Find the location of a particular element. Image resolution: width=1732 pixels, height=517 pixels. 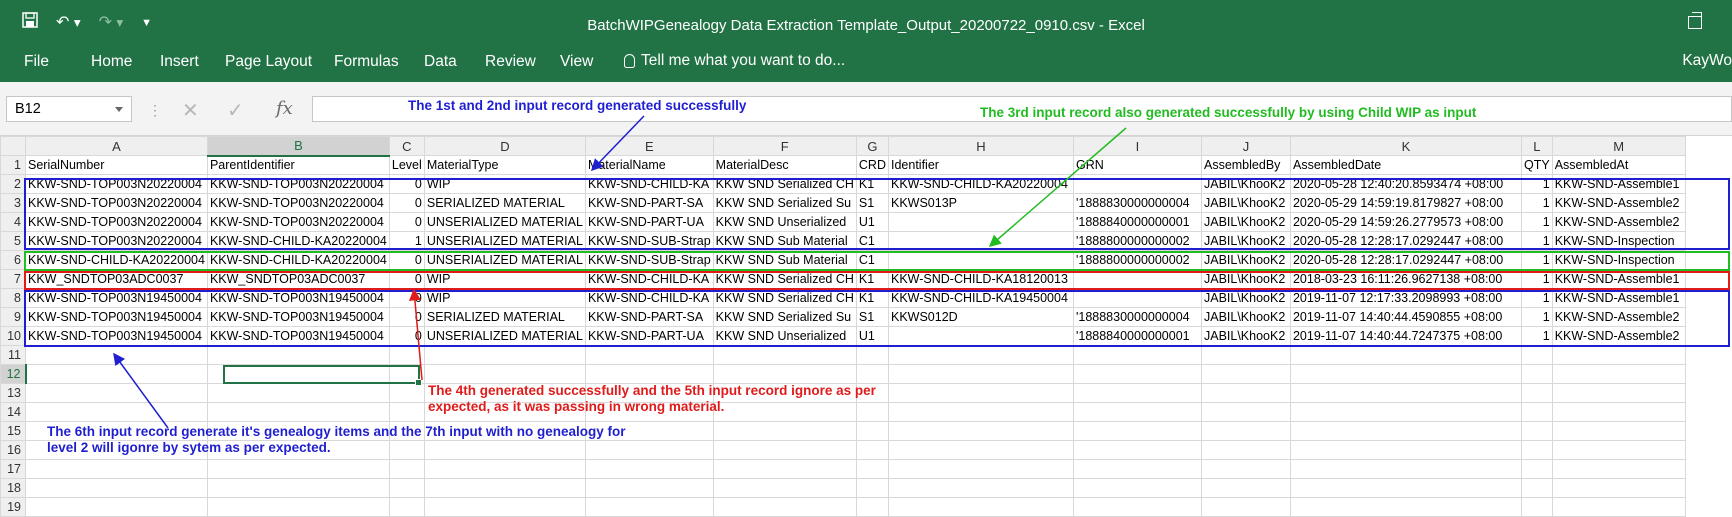

row-header: 13 is located at coordinates (13, 393).